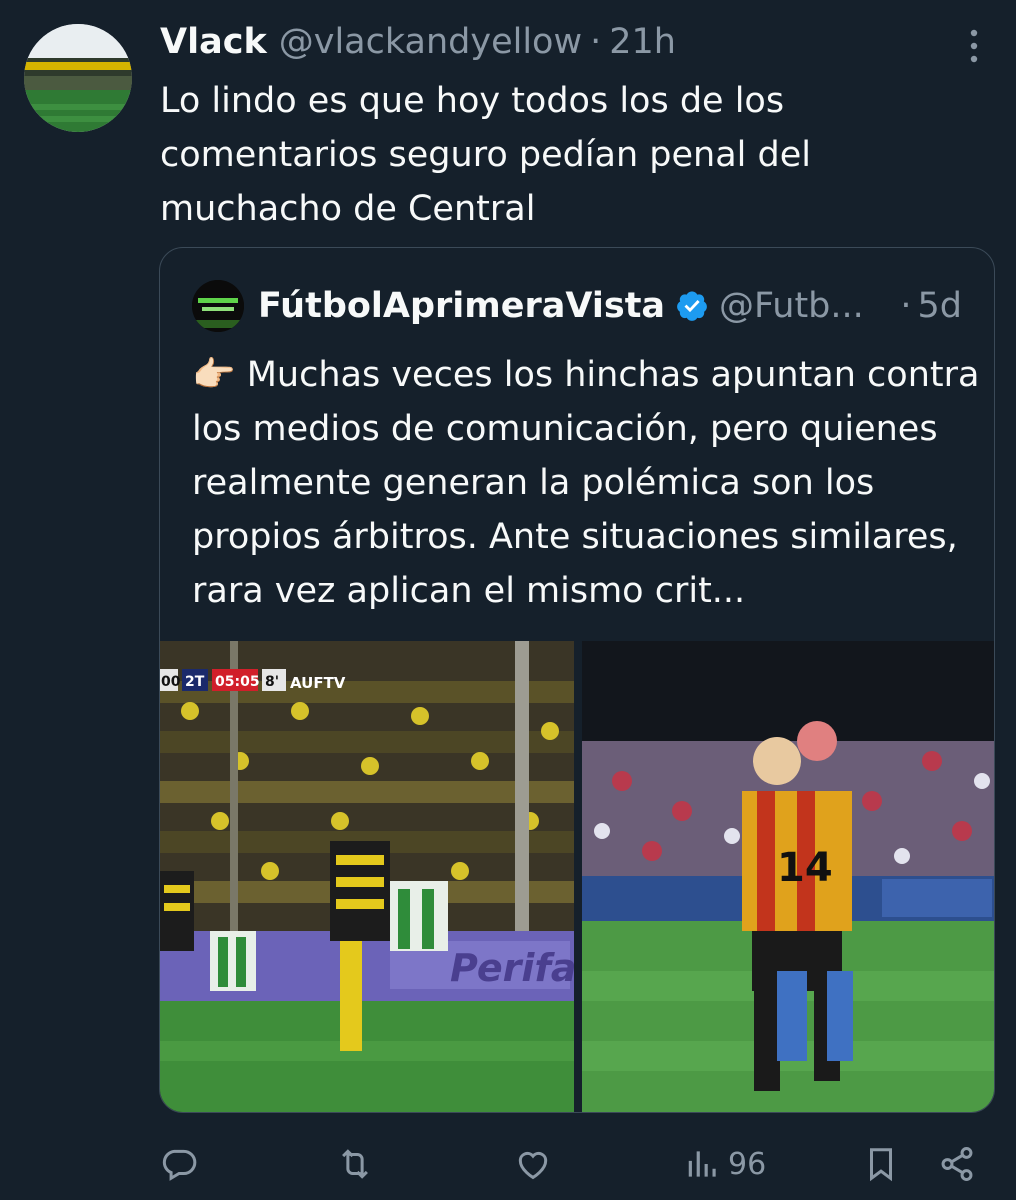  What do you see at coordinates (512, 968) in the screenshot?
I see `ad-board-text: Perifar` at bounding box center [512, 968].